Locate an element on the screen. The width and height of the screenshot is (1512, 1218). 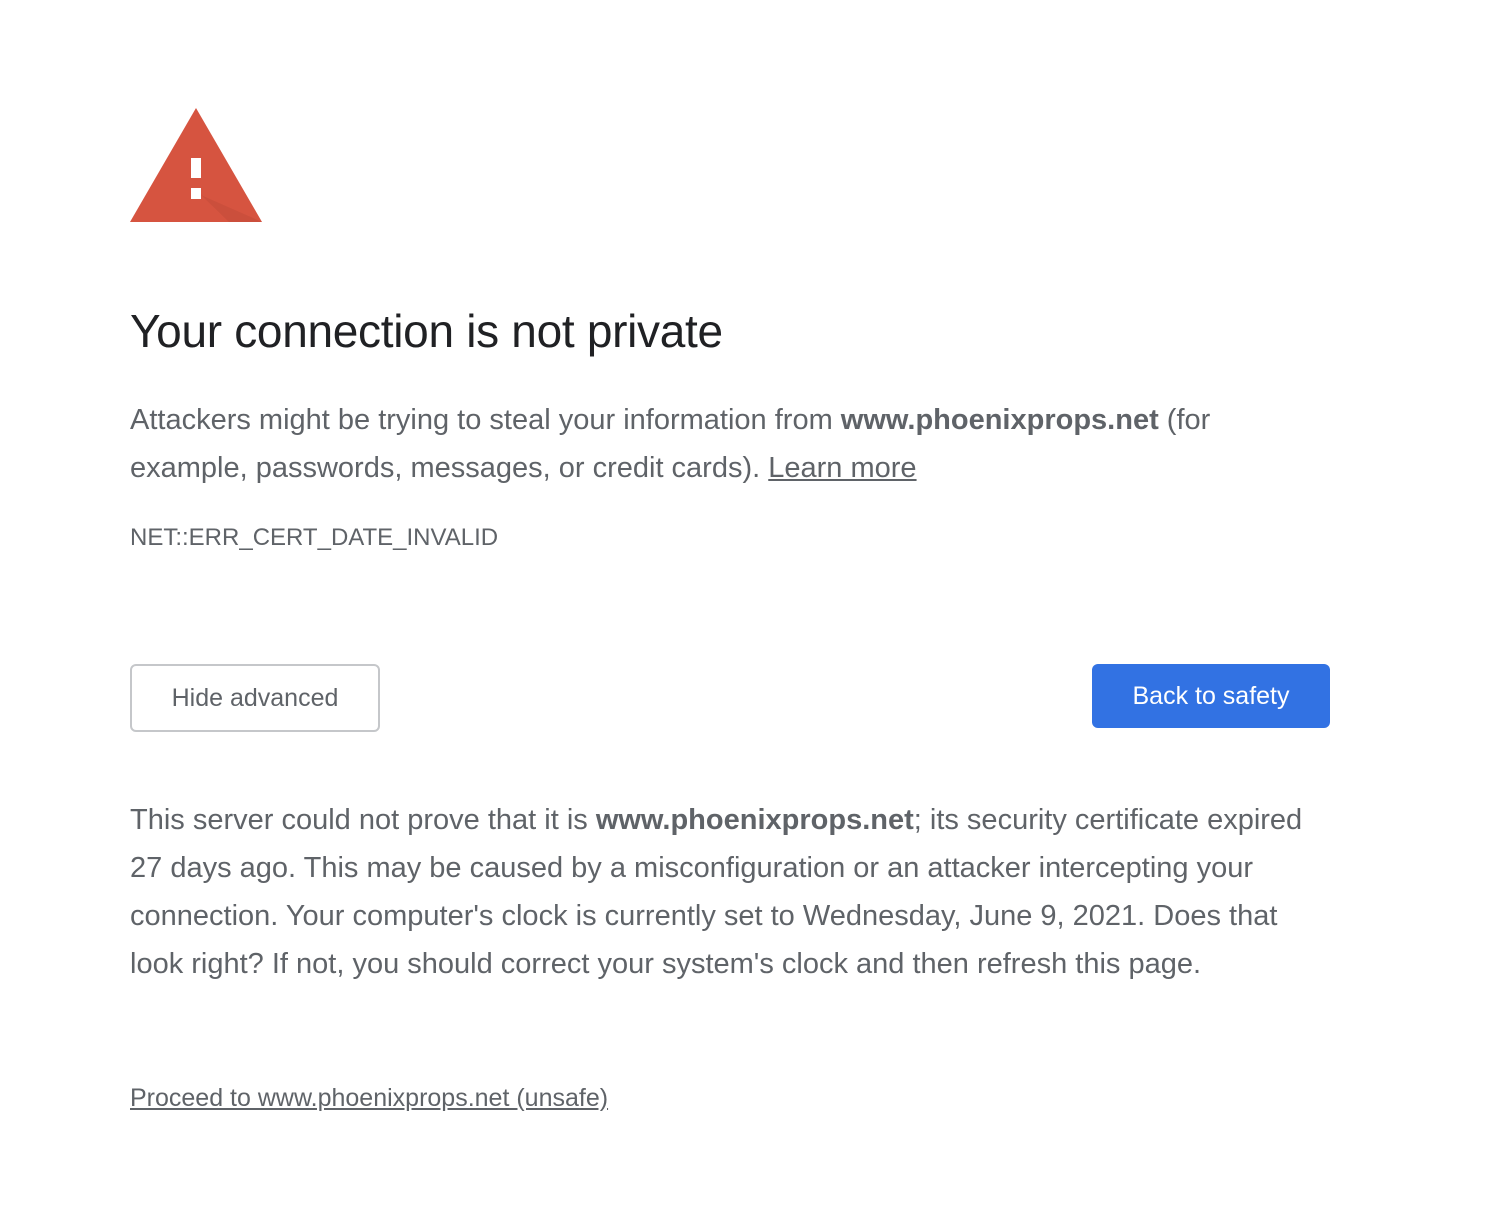
error-code: NET::ERR_CERT_DATE_INVALID is located at coordinates (314, 537).